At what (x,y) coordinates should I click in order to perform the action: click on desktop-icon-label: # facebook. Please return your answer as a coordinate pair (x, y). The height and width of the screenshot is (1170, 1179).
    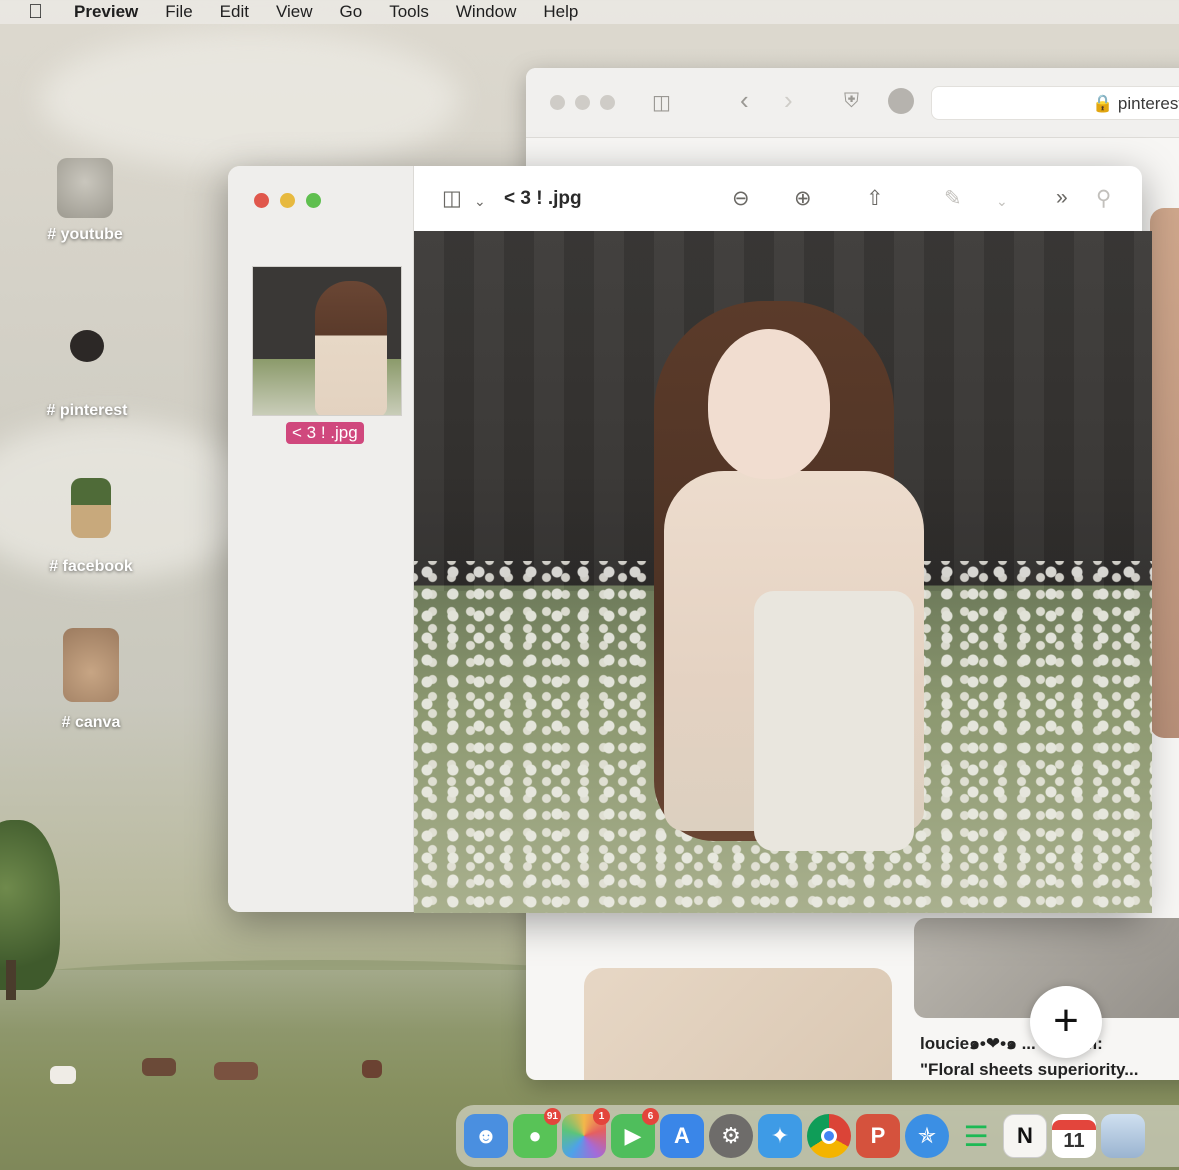
    Looking at the image, I should click on (91, 566).